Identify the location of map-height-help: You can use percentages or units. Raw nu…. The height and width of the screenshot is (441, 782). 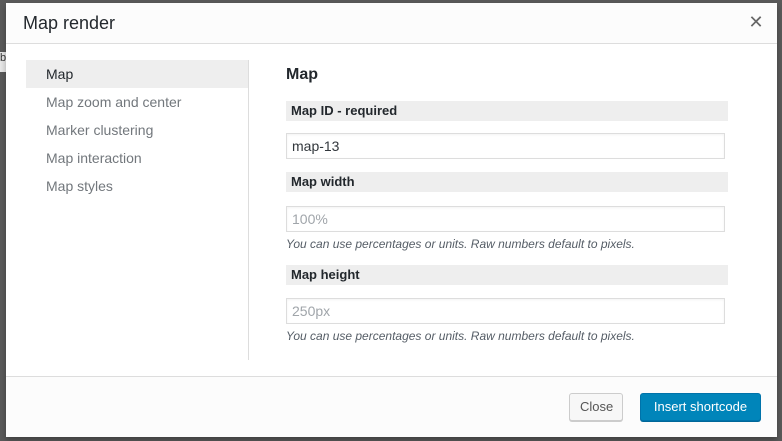
(460, 336).